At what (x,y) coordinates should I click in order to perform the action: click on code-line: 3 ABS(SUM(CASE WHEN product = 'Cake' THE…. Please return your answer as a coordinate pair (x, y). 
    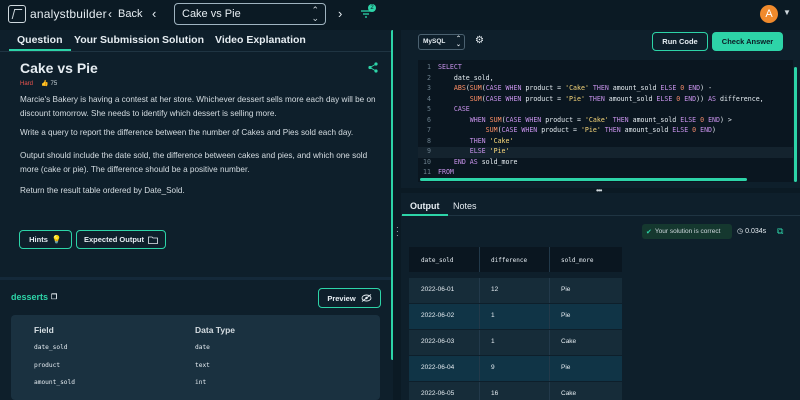
    Looking at the image, I should click on (605, 89).